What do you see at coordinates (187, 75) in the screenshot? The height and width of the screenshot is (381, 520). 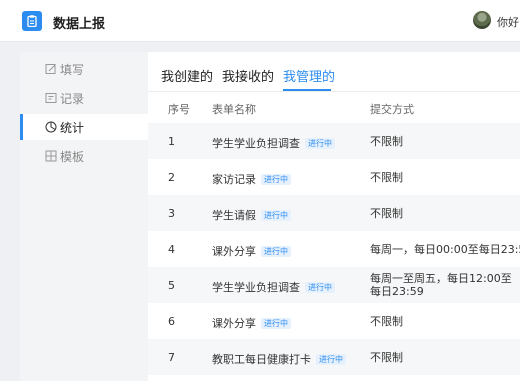 I see `tab-created: 我创建的` at bounding box center [187, 75].